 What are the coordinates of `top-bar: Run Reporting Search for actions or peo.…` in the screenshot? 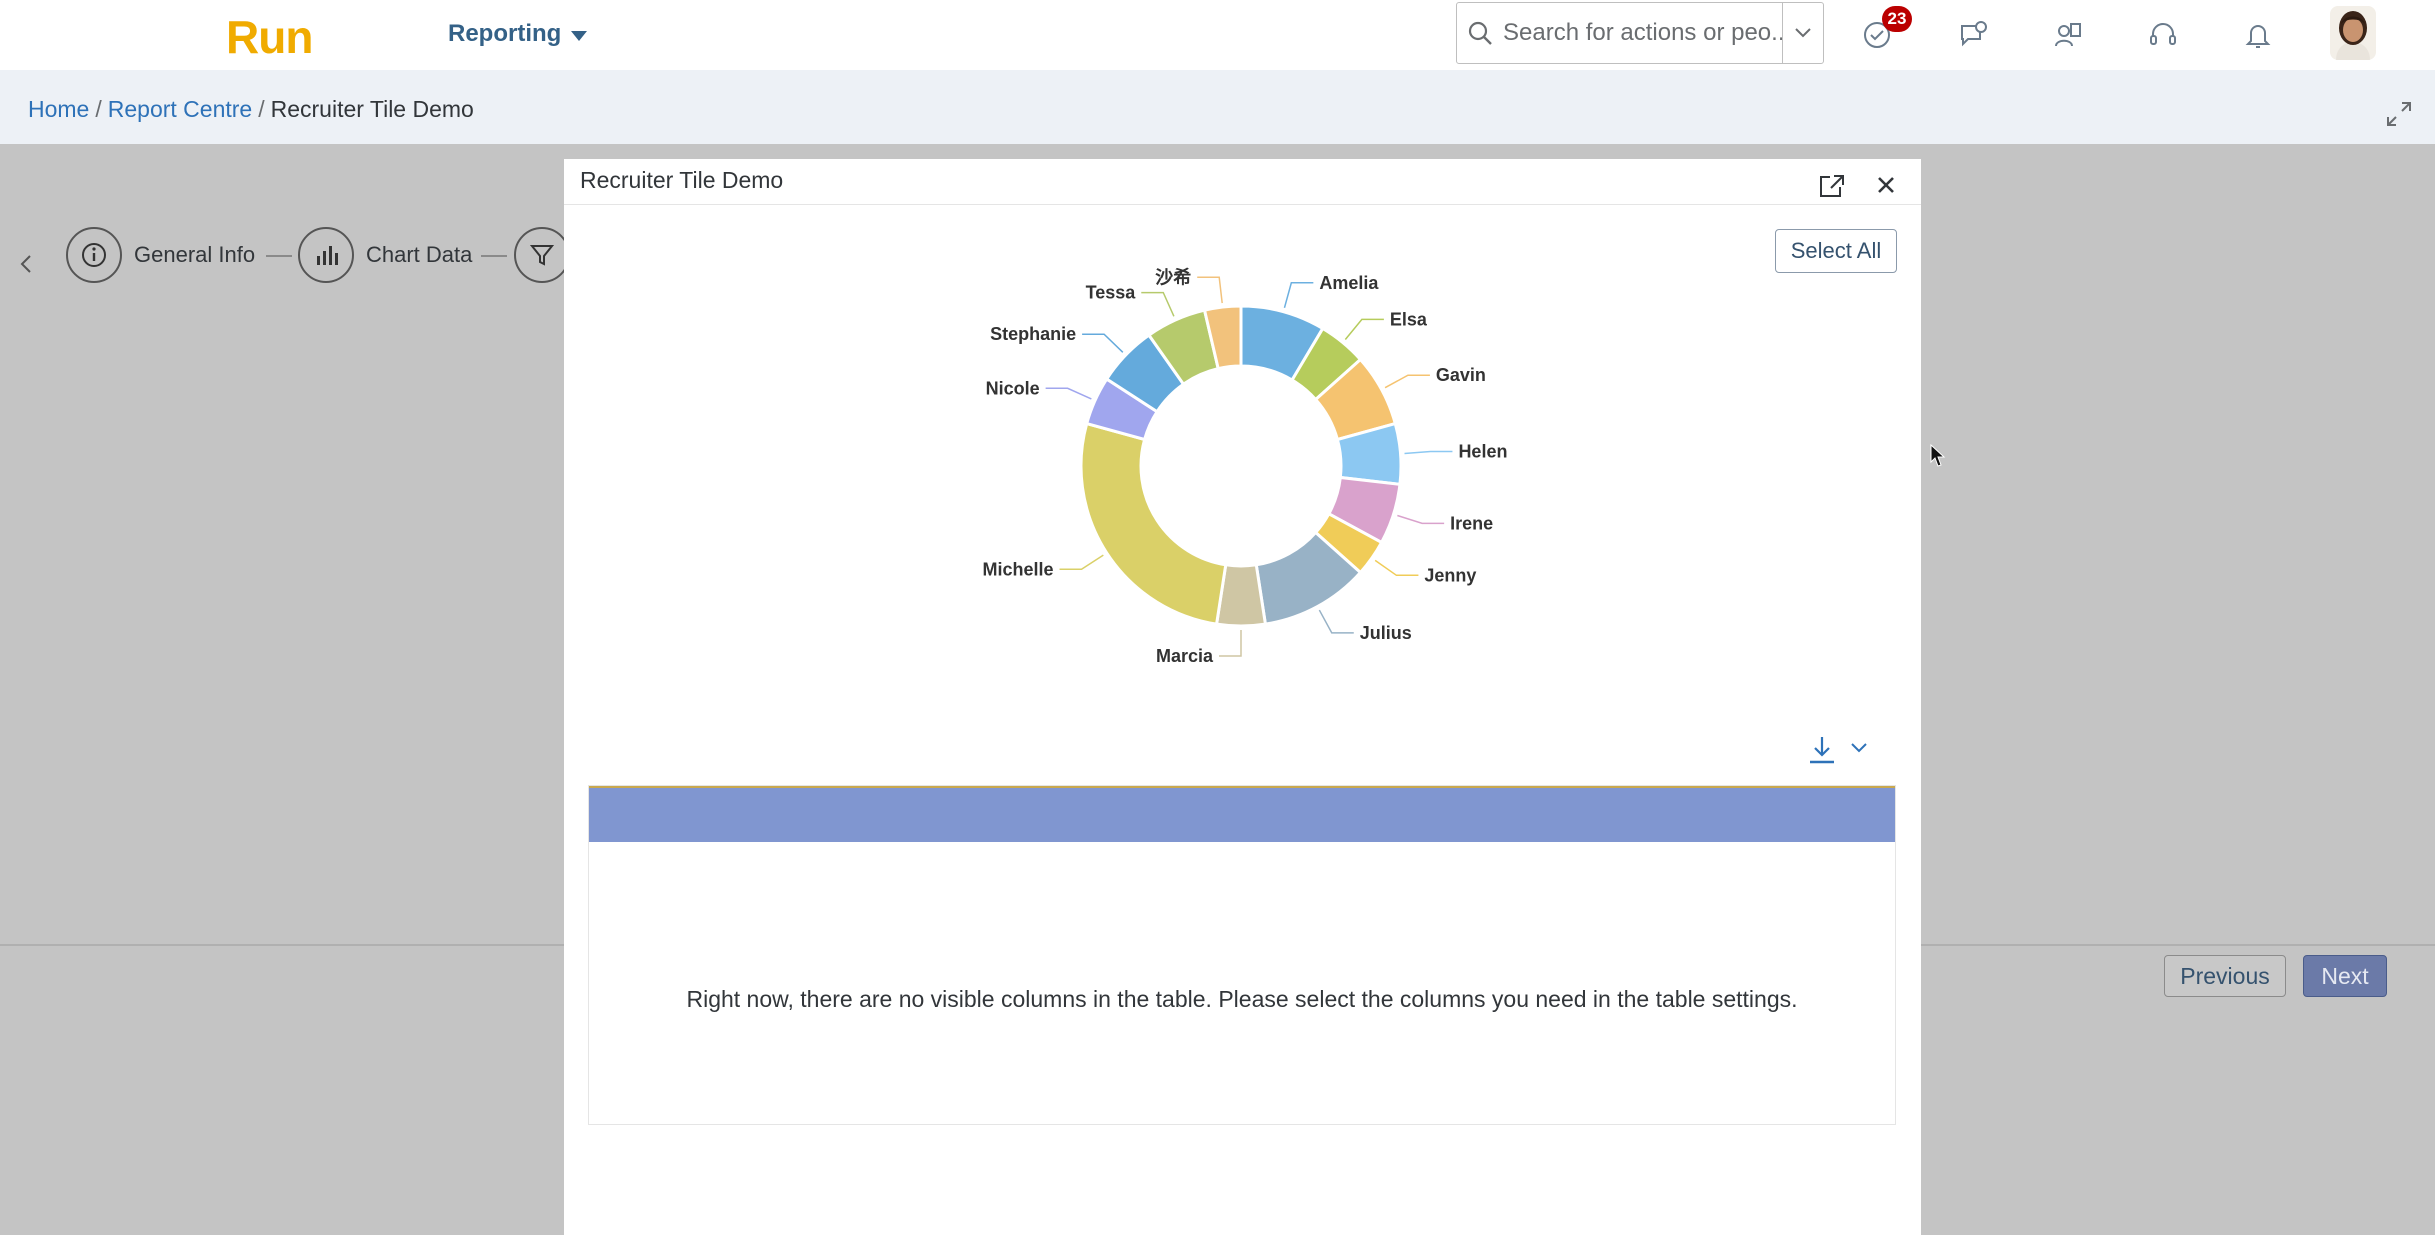 It's located at (1217, 35).